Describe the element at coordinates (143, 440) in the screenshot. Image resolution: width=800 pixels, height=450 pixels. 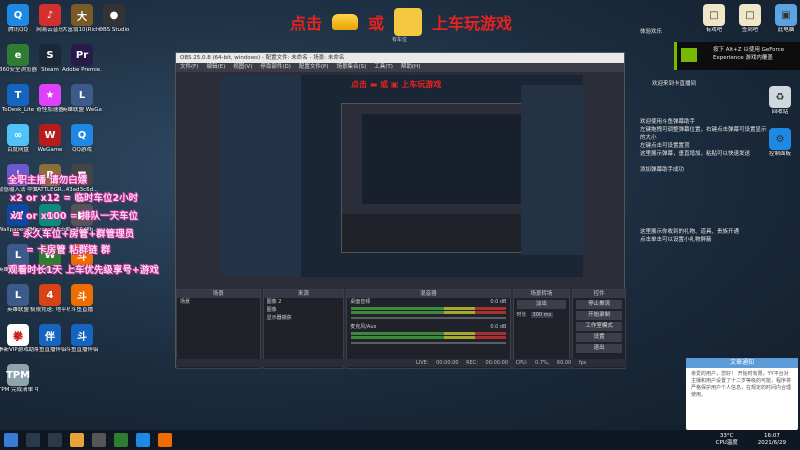
I see `qq-taskbar-icon` at that location.